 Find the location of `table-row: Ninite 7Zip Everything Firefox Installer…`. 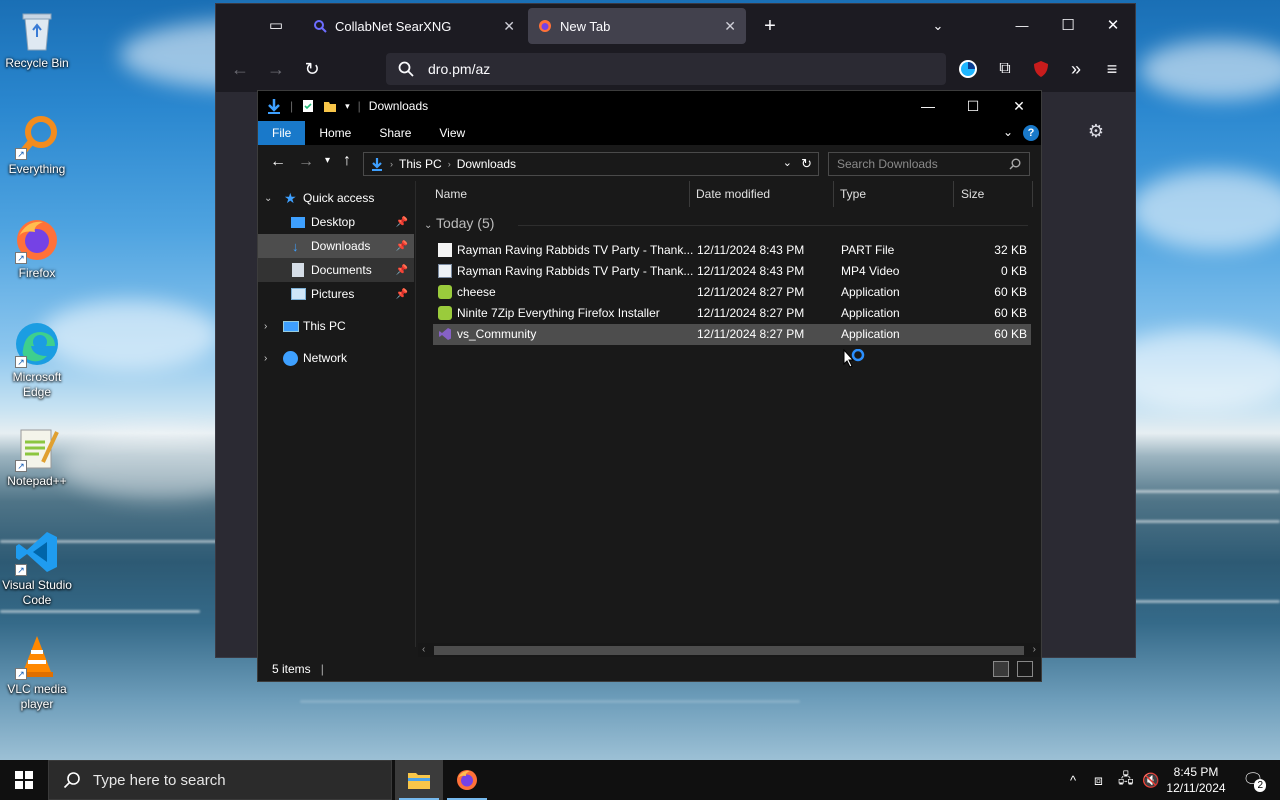

table-row: Ninite 7Zip Everything Firefox Installer… is located at coordinates (732, 313).